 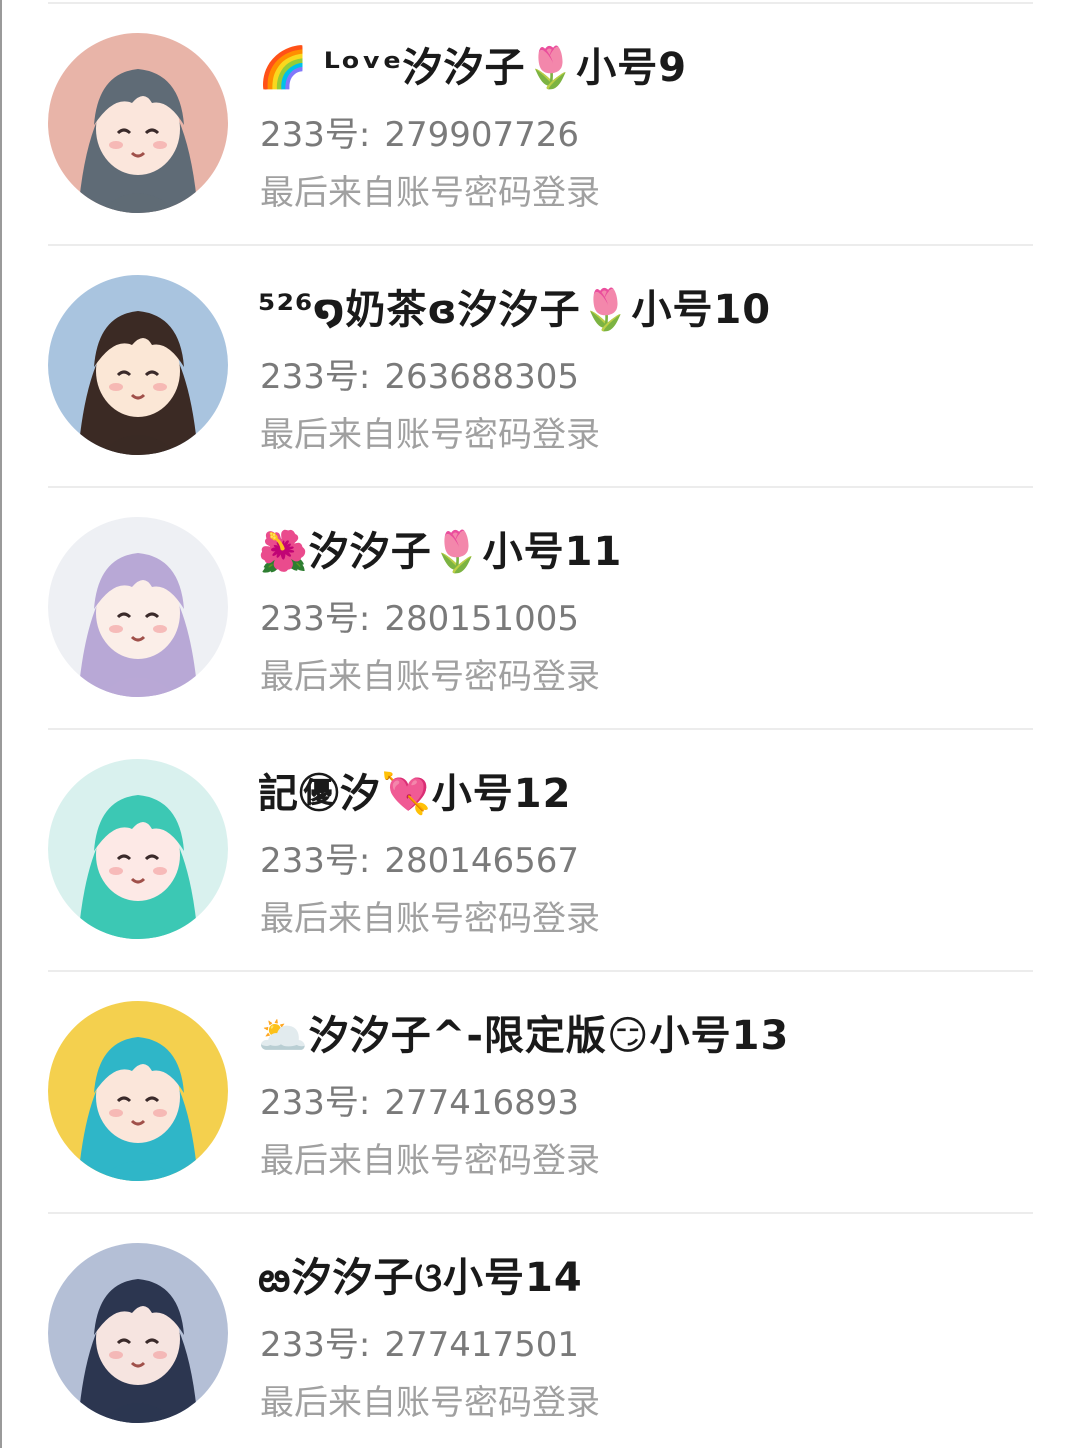 I want to click on avatar-girl-teal-hair-icon, so click(x=138, y=849).